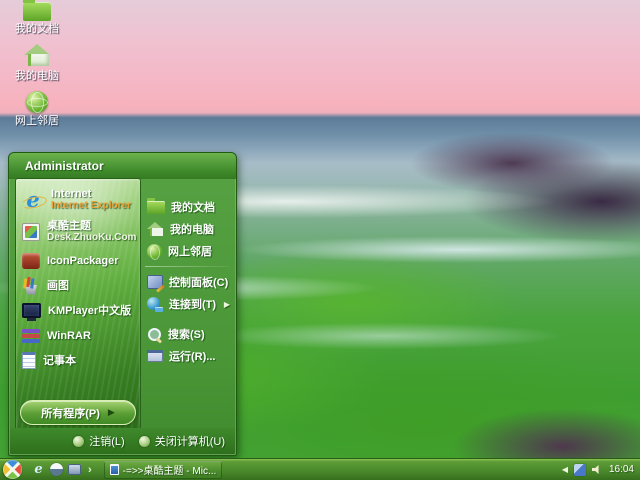 The width and height of the screenshot is (640, 480). Describe the element at coordinates (565, 469) in the screenshot. I see `tray-collapse-icon: ◀` at that location.